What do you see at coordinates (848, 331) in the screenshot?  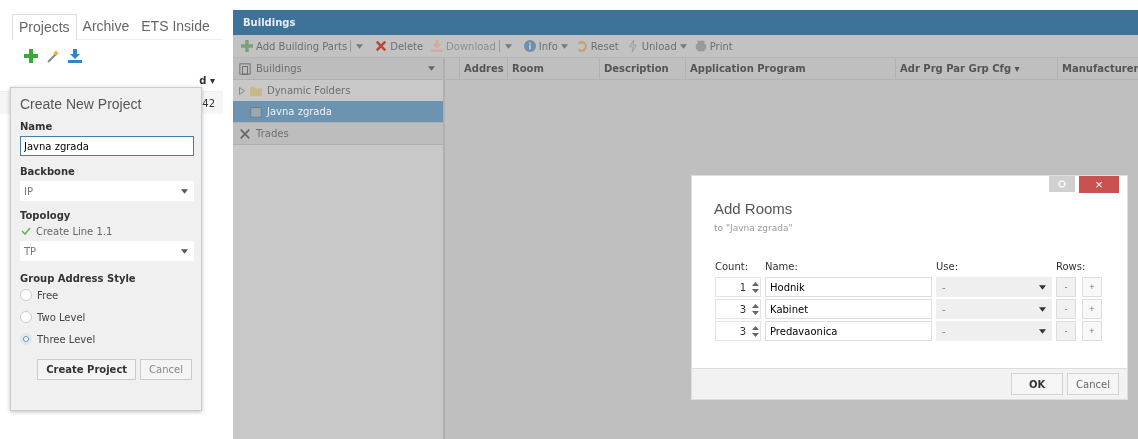 I see `room-name-field: Predavaonica` at bounding box center [848, 331].